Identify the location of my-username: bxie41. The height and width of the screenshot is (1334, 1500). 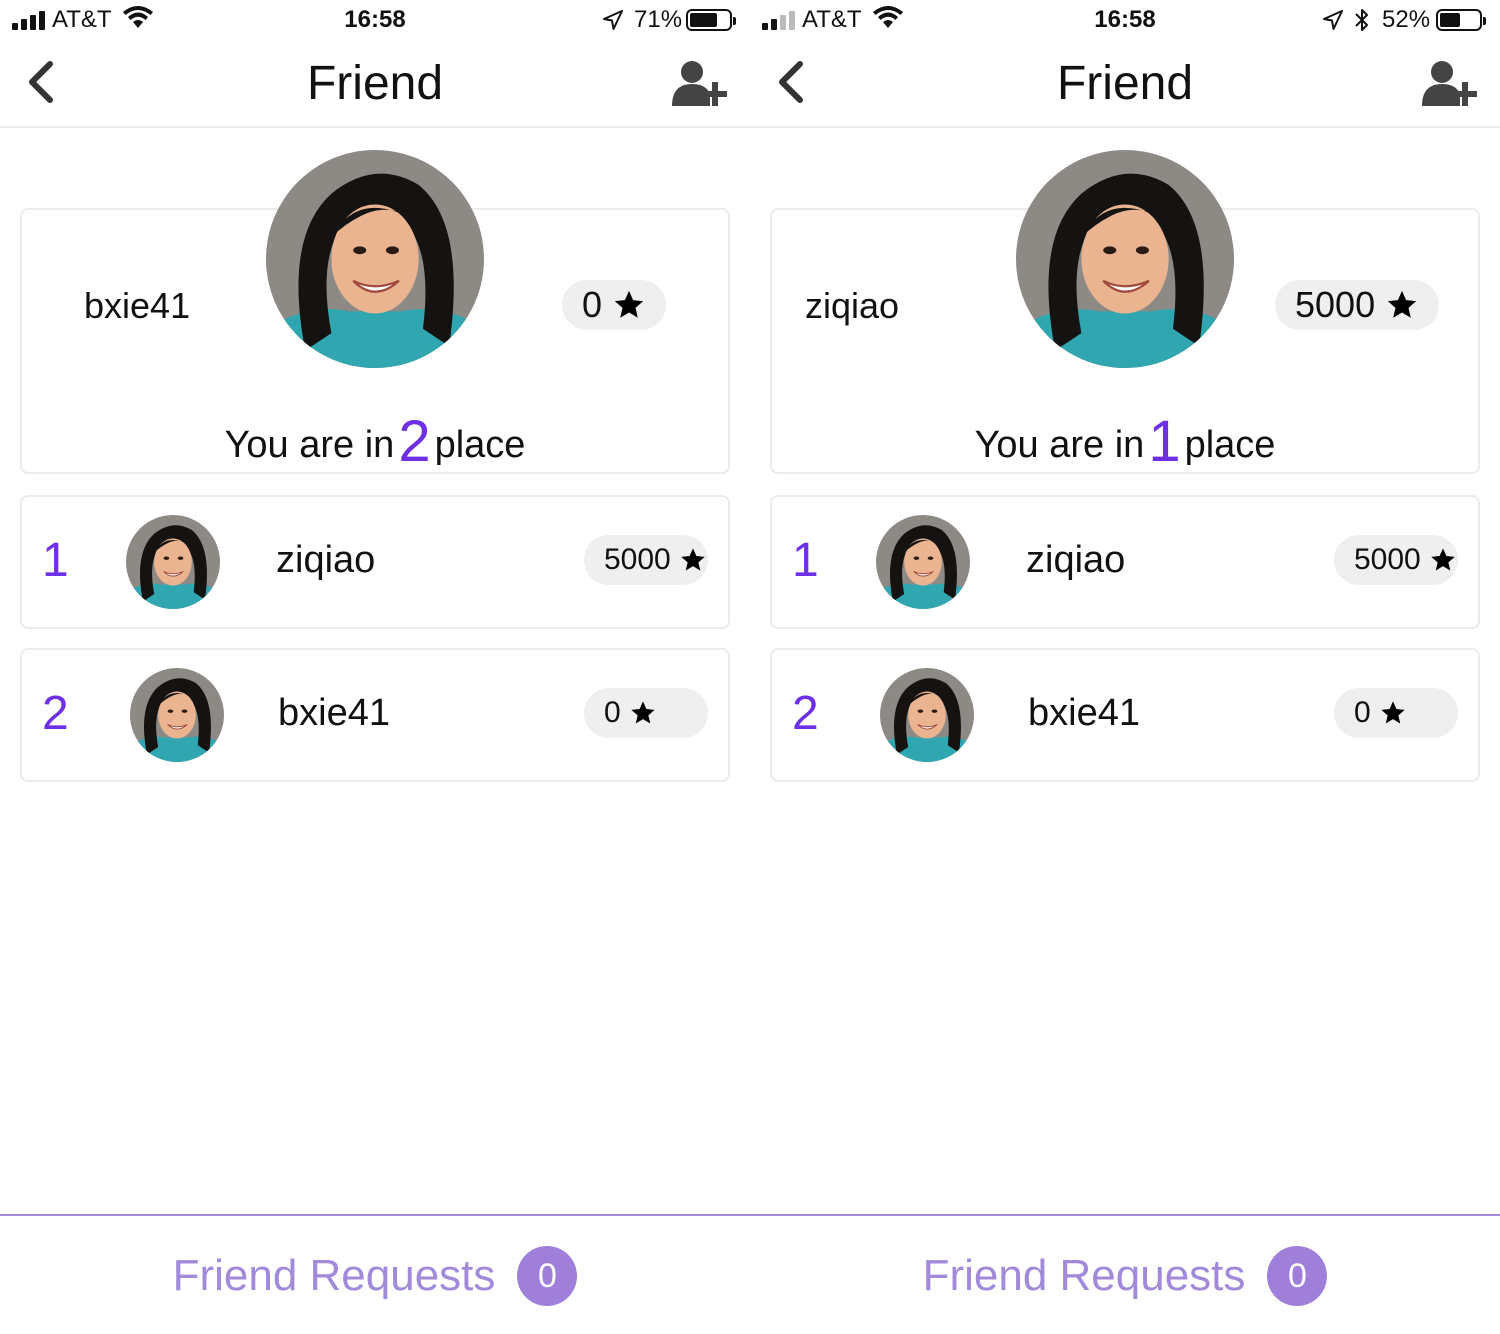
(137, 305).